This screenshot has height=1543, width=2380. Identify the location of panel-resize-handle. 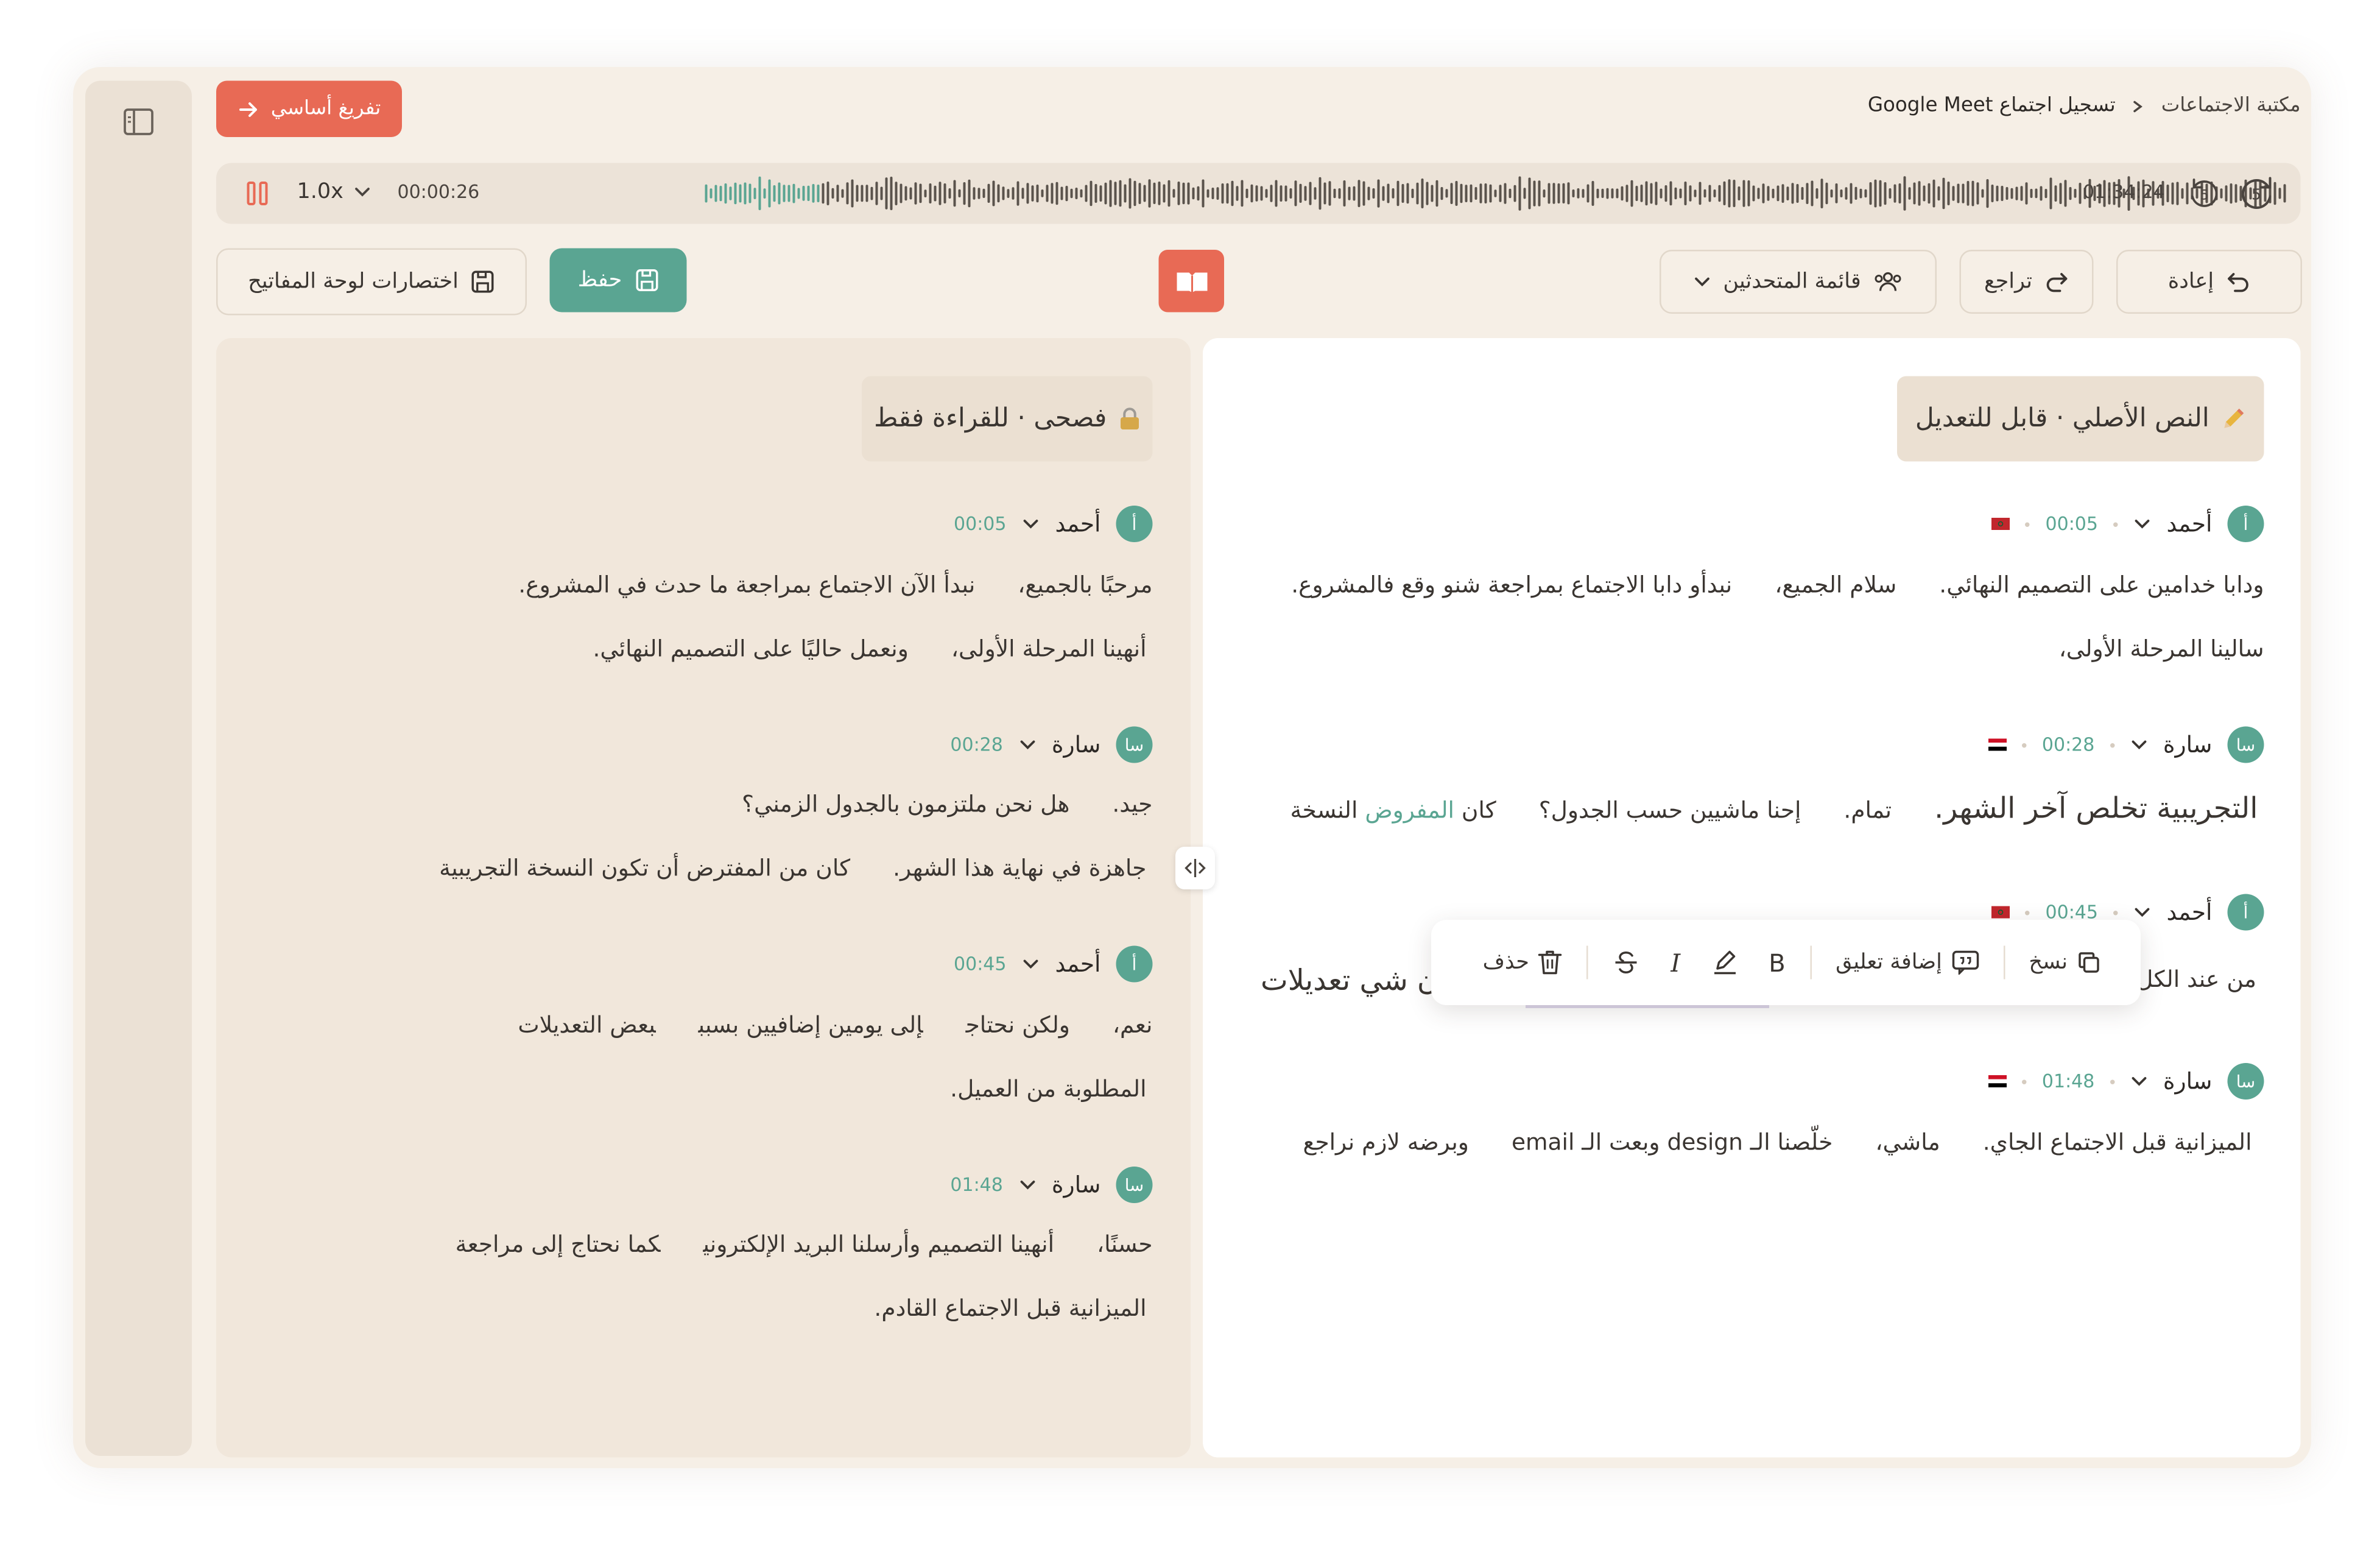
(1195, 868).